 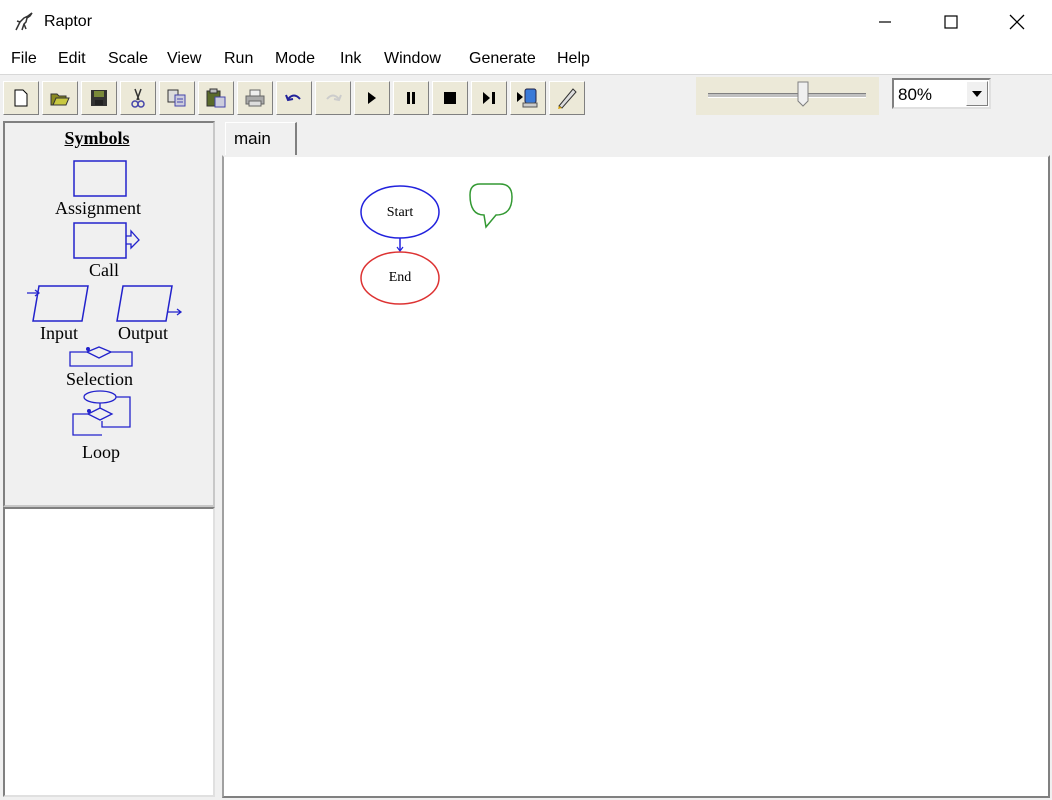 What do you see at coordinates (412, 59) in the screenshot?
I see `menu-window: Window` at bounding box center [412, 59].